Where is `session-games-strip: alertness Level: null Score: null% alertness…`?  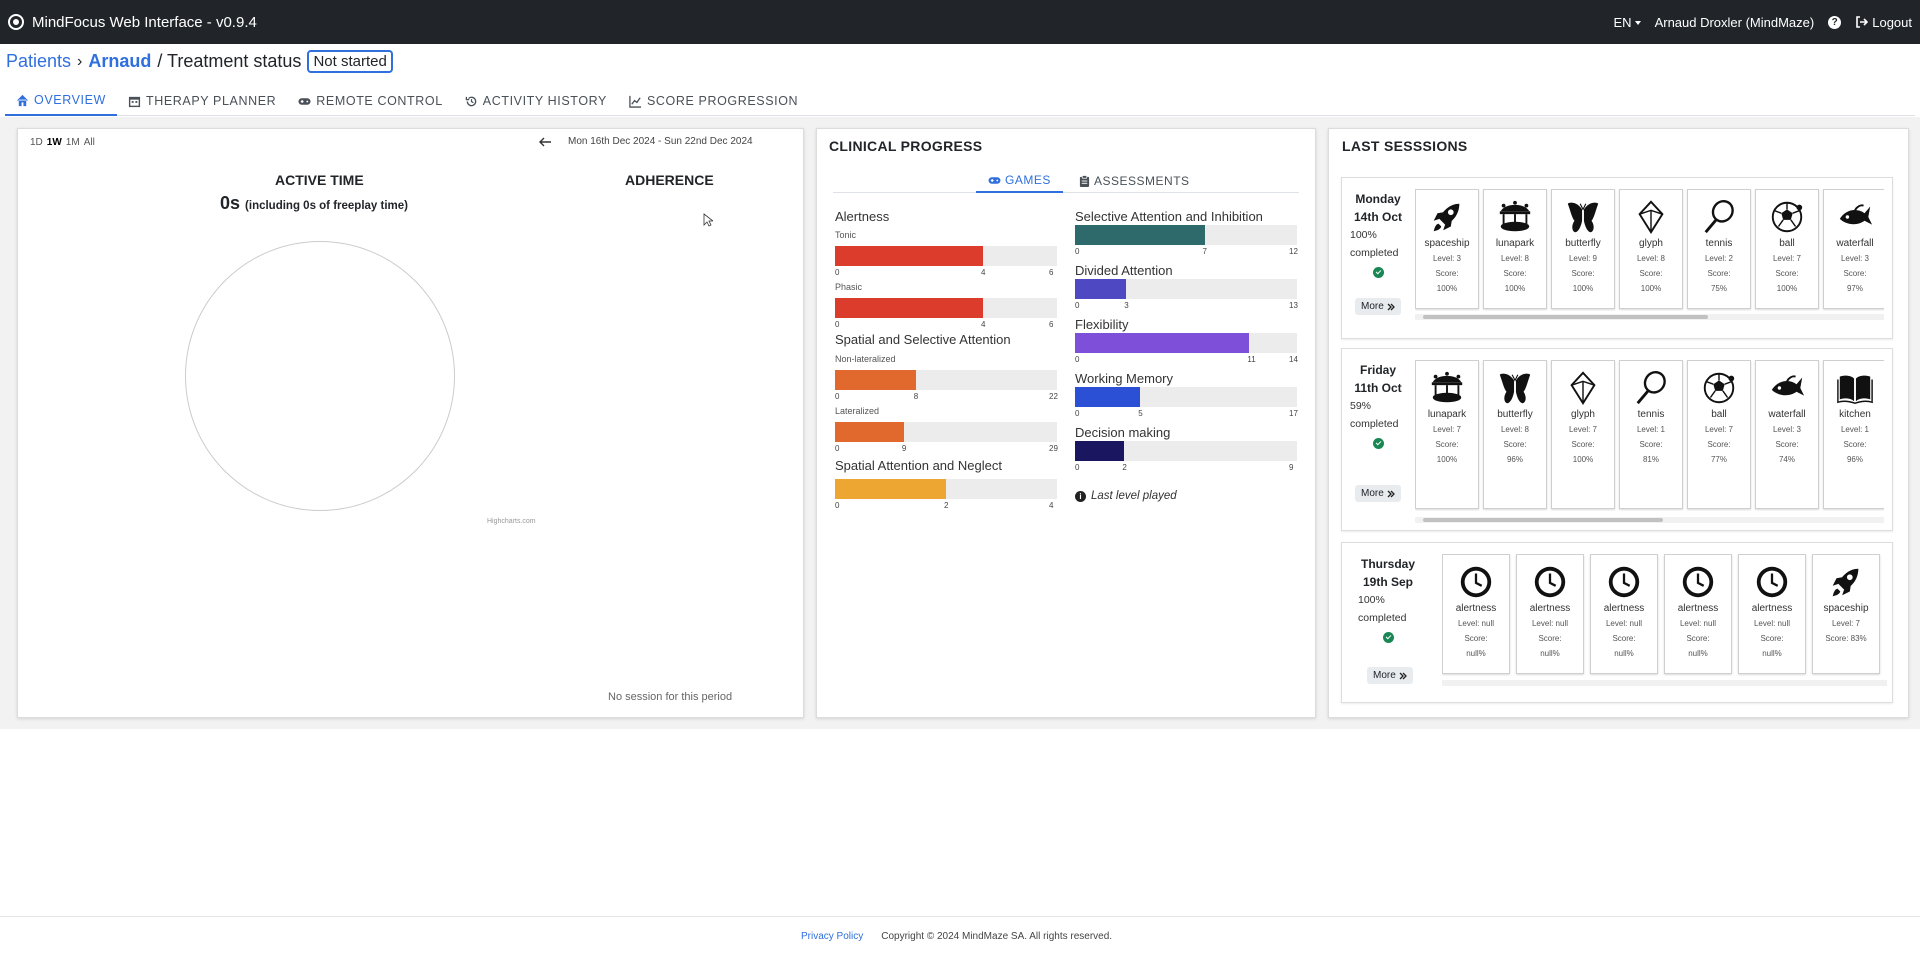
session-games-strip: alertness Level: null Score: null% alertness… is located at coordinates (1664, 615).